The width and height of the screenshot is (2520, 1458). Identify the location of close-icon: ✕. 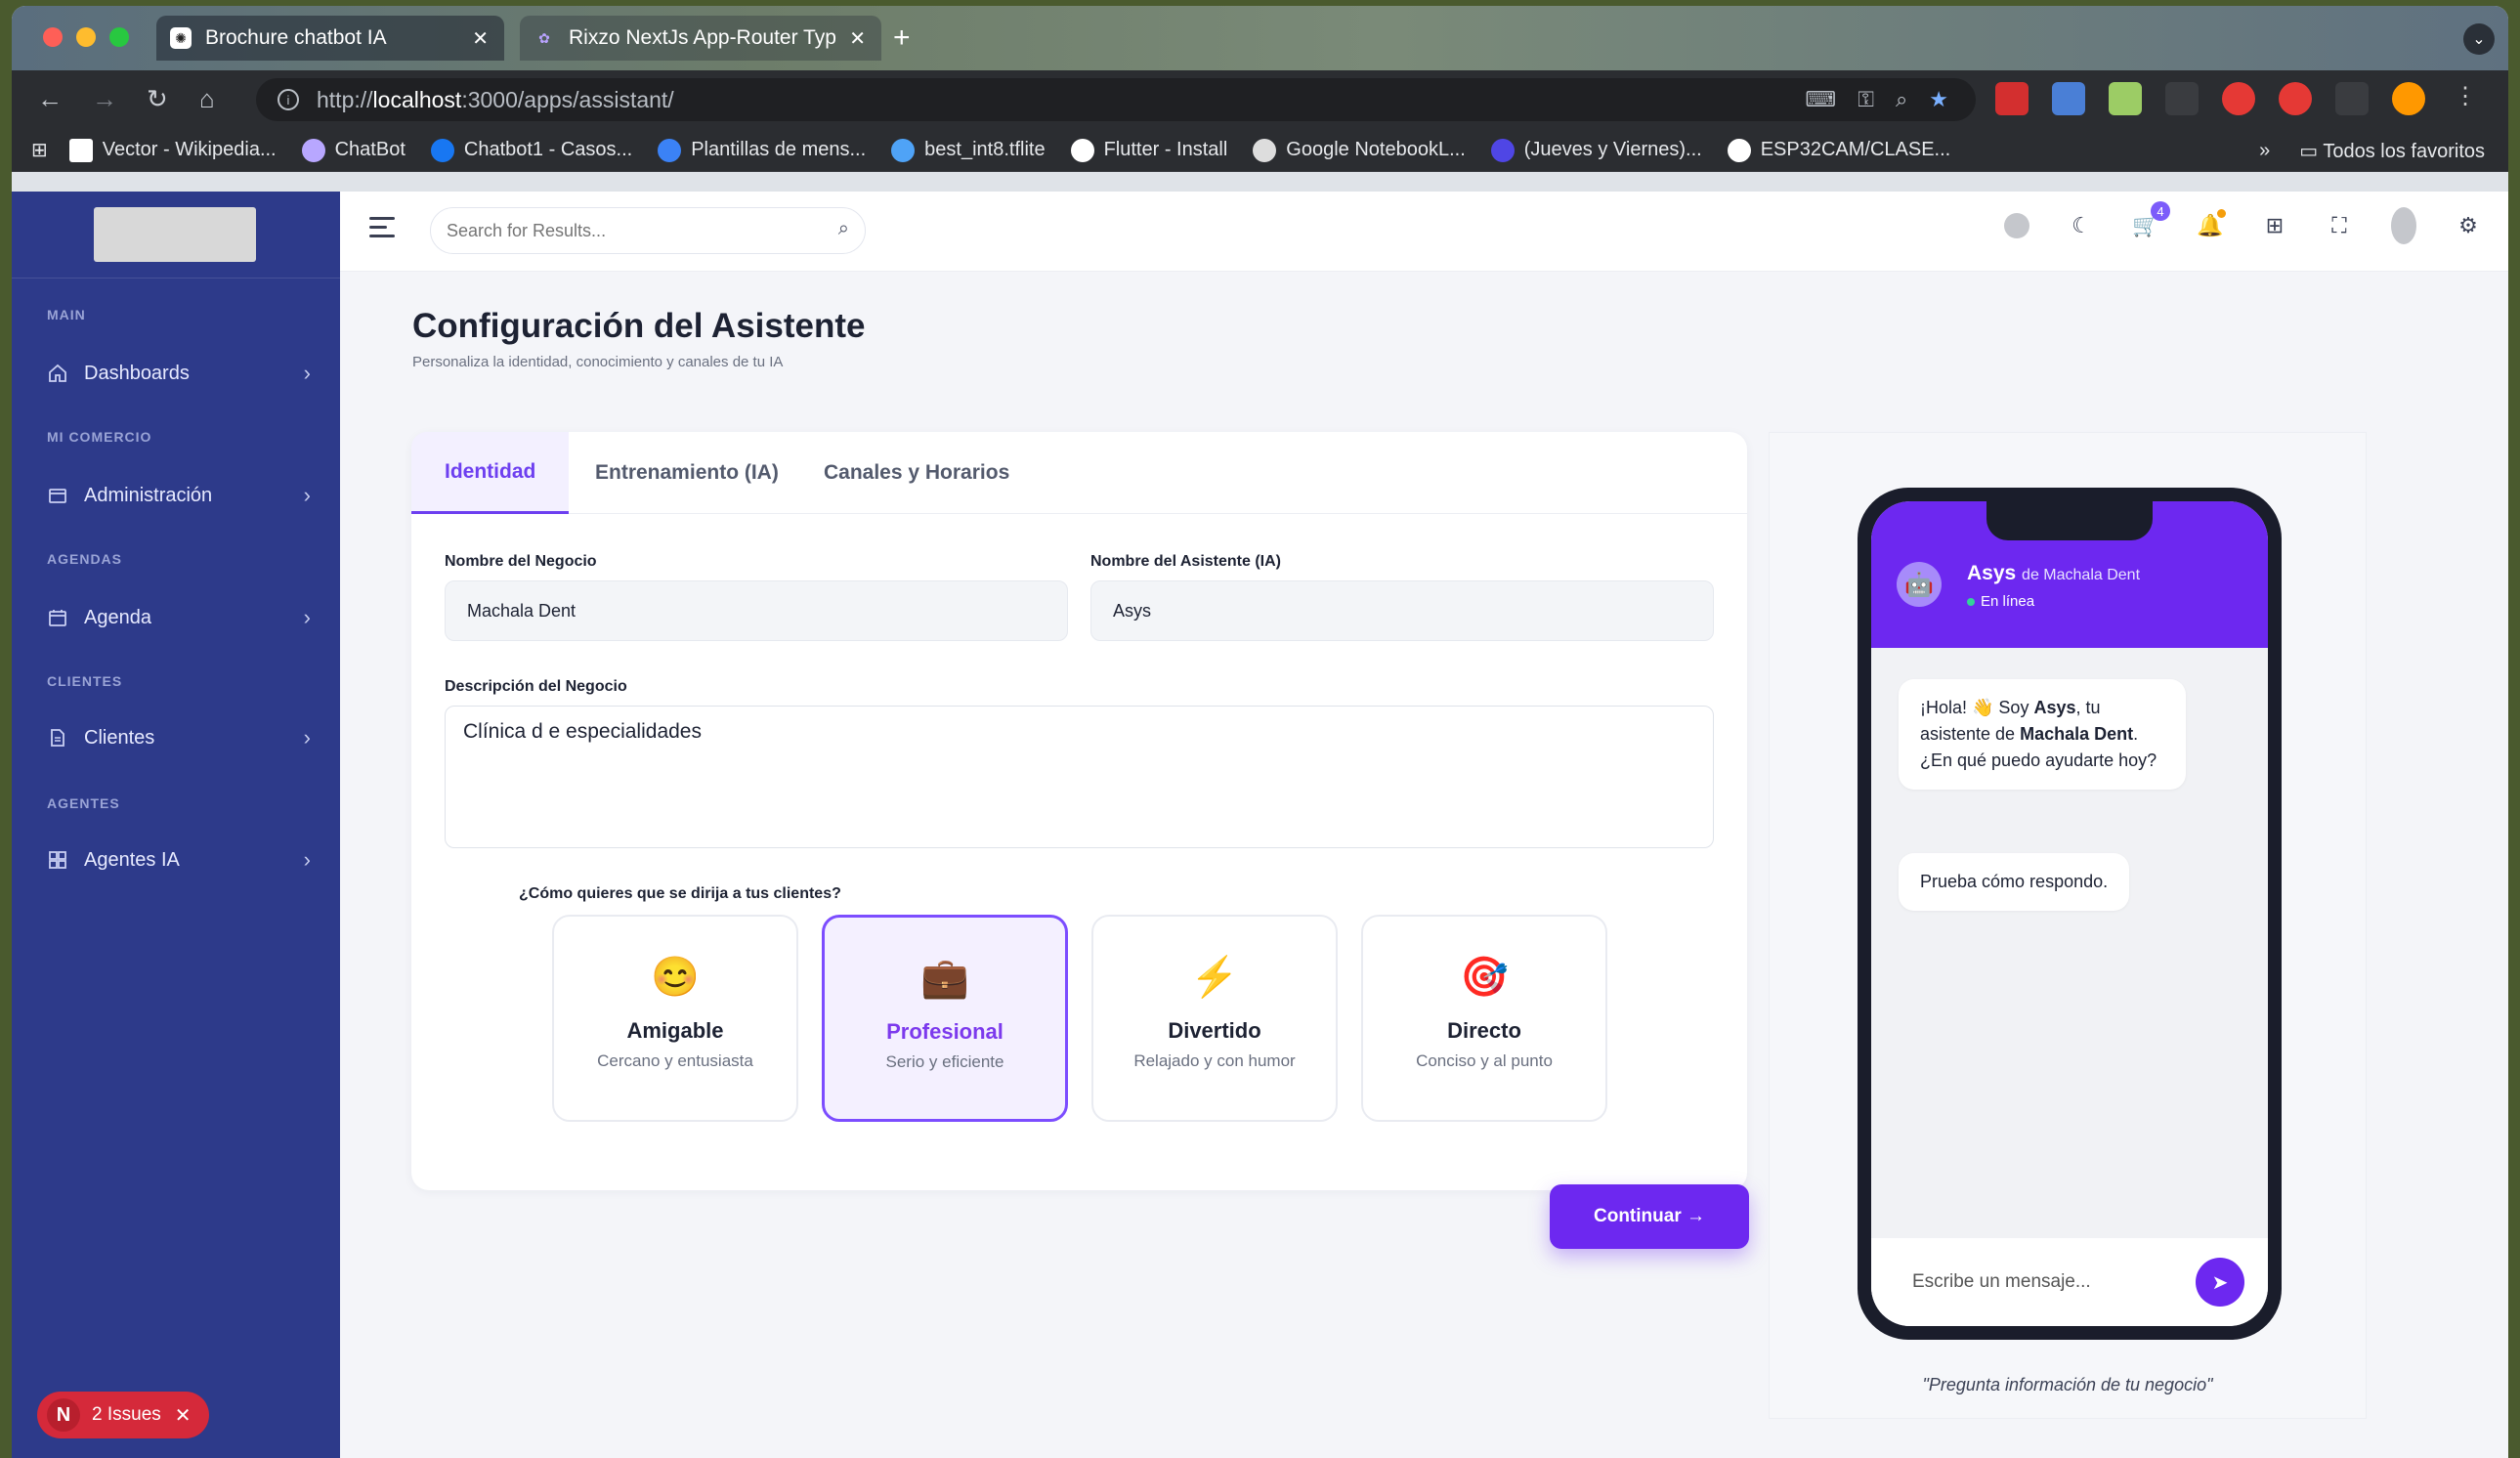
(183, 1415).